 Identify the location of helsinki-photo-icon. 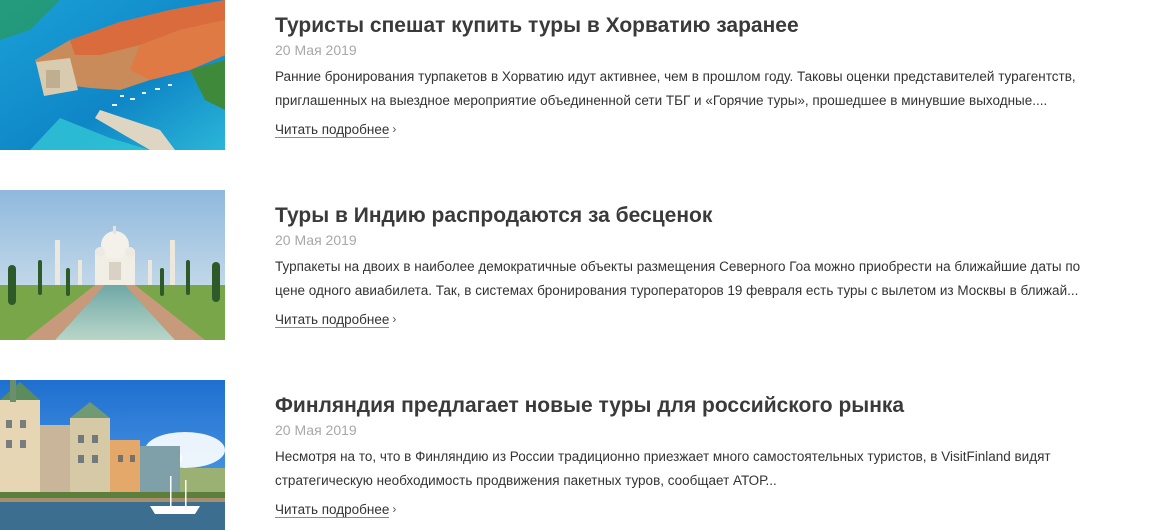
(112, 455).